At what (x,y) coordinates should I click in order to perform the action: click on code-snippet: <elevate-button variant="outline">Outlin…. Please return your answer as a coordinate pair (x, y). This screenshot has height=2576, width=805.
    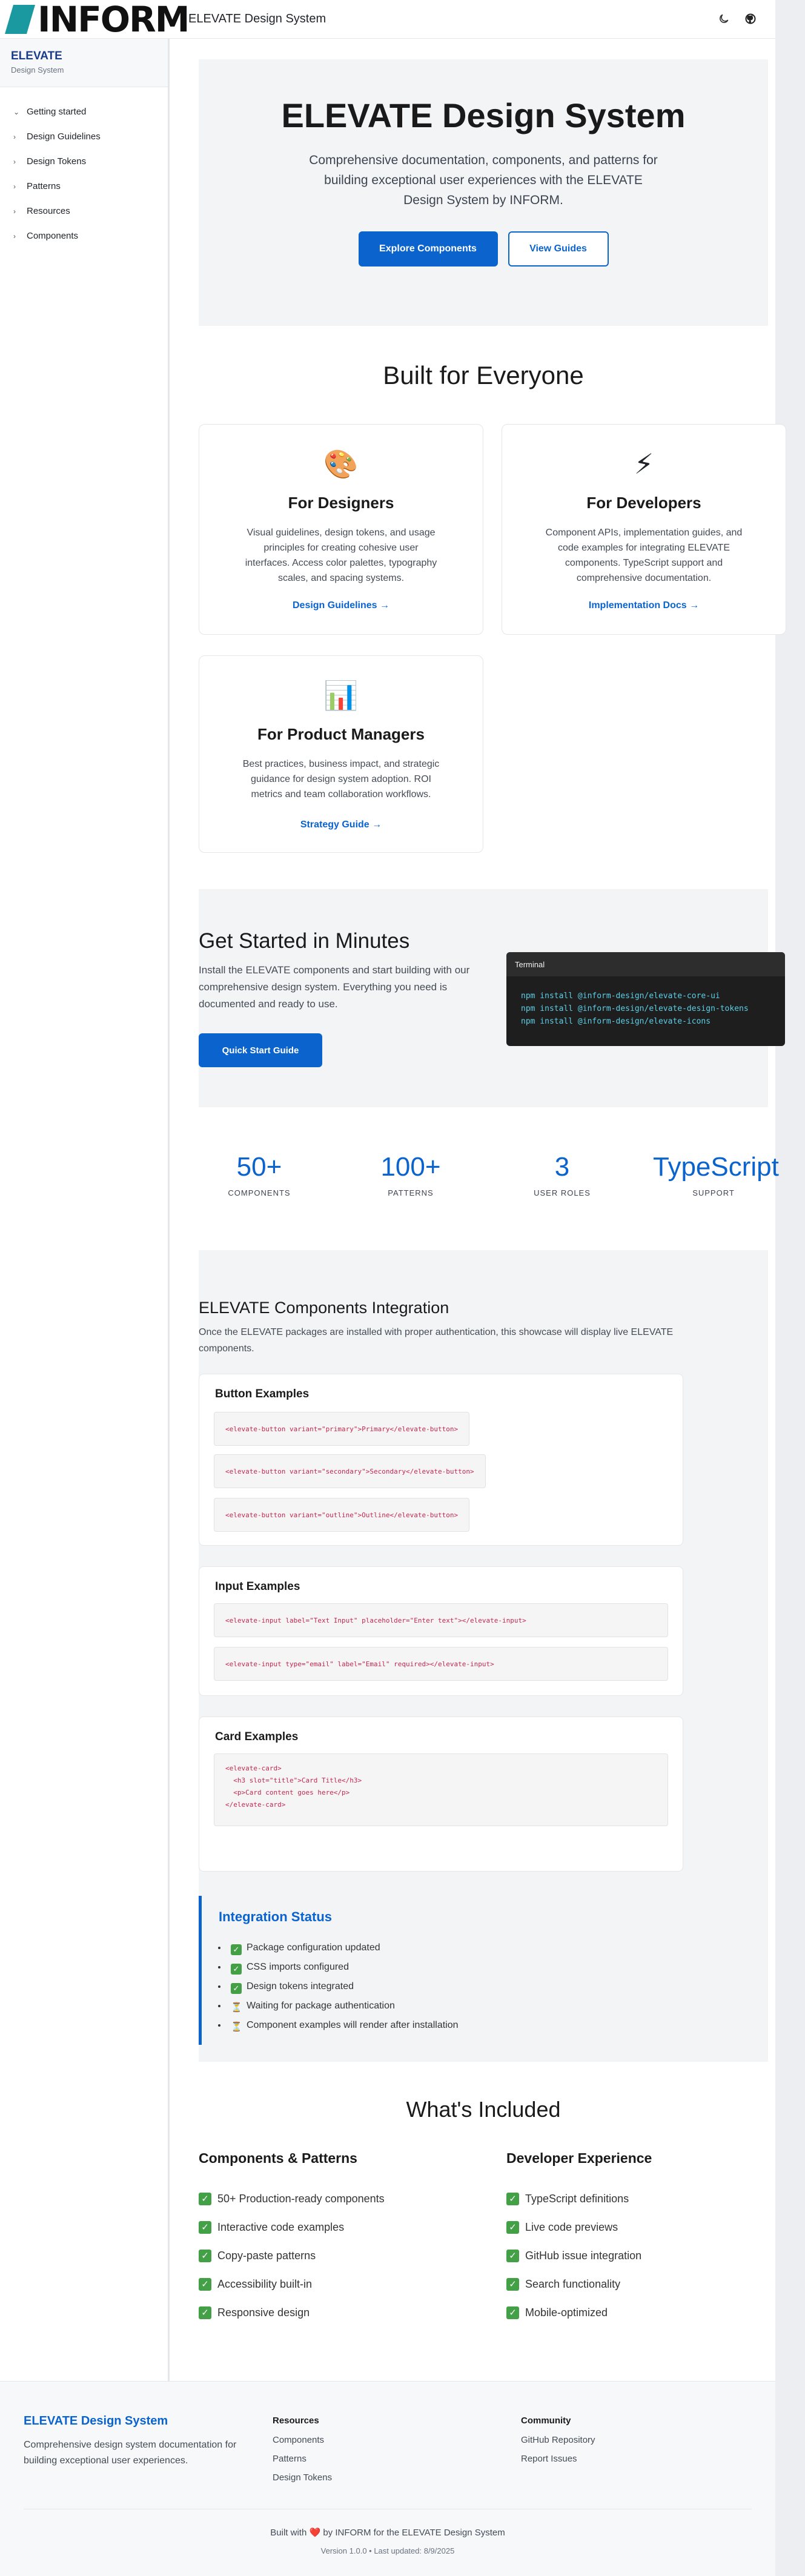
    Looking at the image, I should click on (342, 1515).